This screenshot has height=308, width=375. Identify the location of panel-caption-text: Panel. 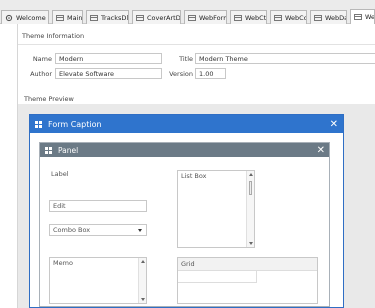
(68, 150).